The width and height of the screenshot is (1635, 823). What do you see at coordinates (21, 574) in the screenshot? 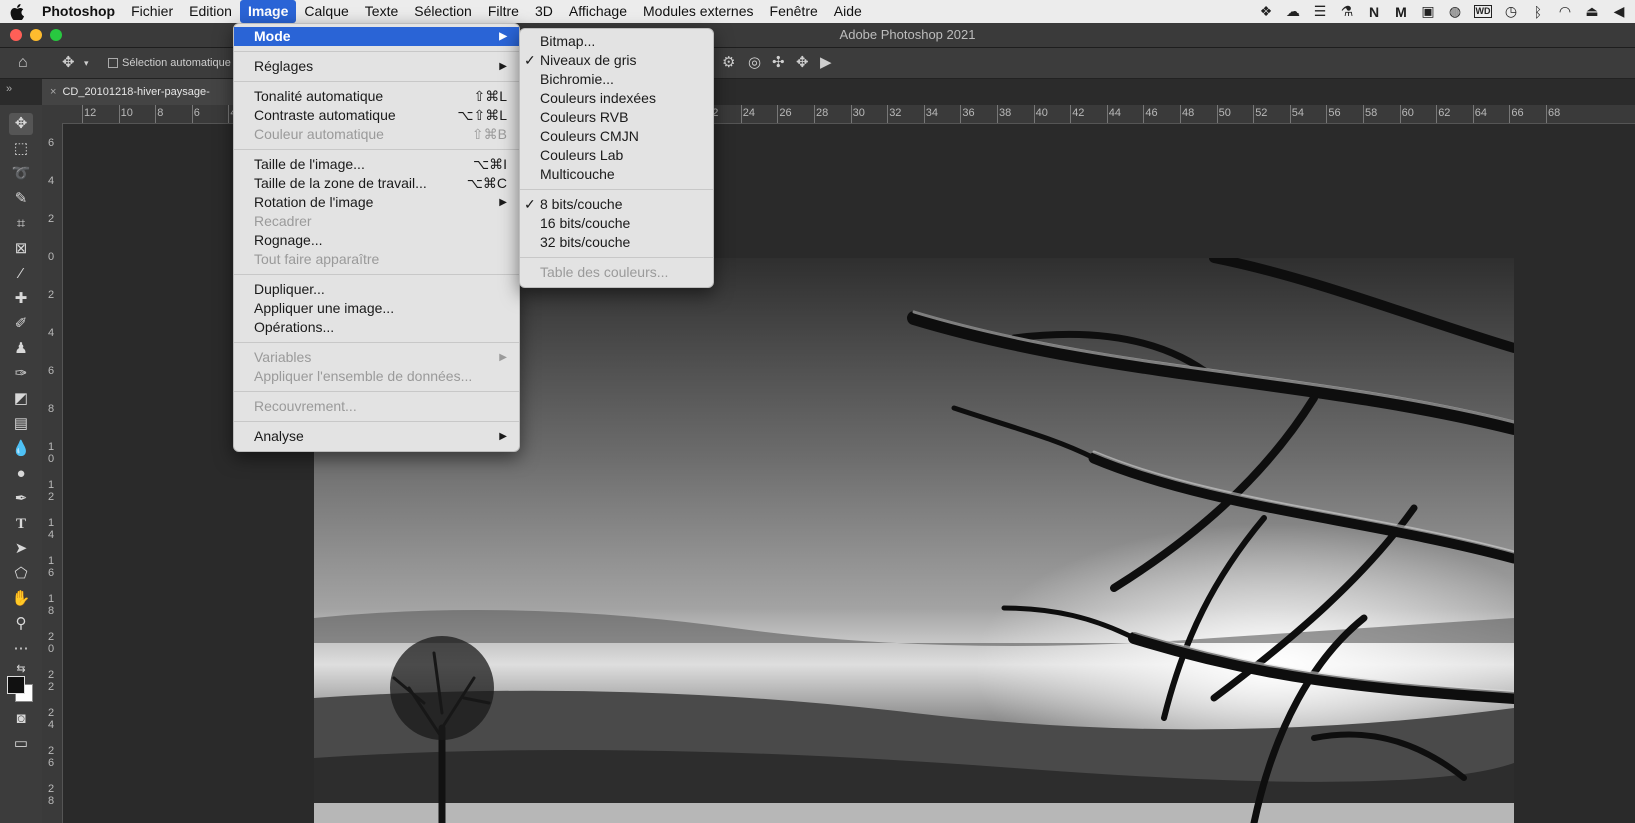
I see `shape-tool-icon: ⬠` at bounding box center [21, 574].